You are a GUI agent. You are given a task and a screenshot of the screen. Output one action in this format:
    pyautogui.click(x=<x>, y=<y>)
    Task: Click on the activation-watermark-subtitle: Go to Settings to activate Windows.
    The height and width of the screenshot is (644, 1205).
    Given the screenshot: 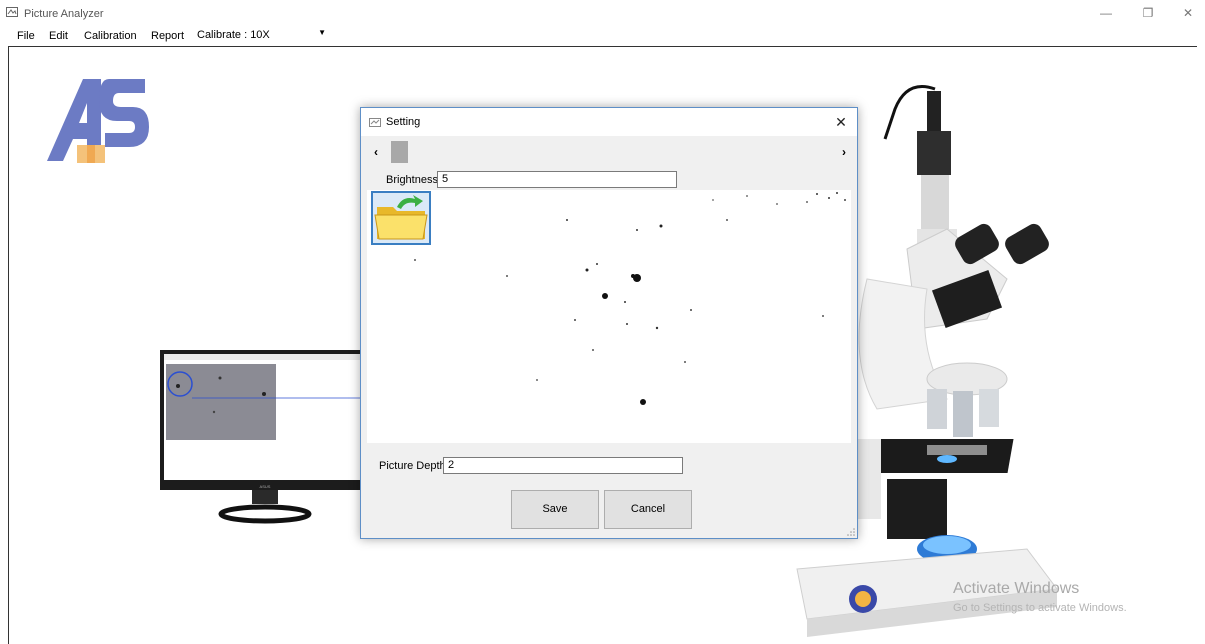 What is the action you would take?
    pyautogui.click(x=1040, y=608)
    